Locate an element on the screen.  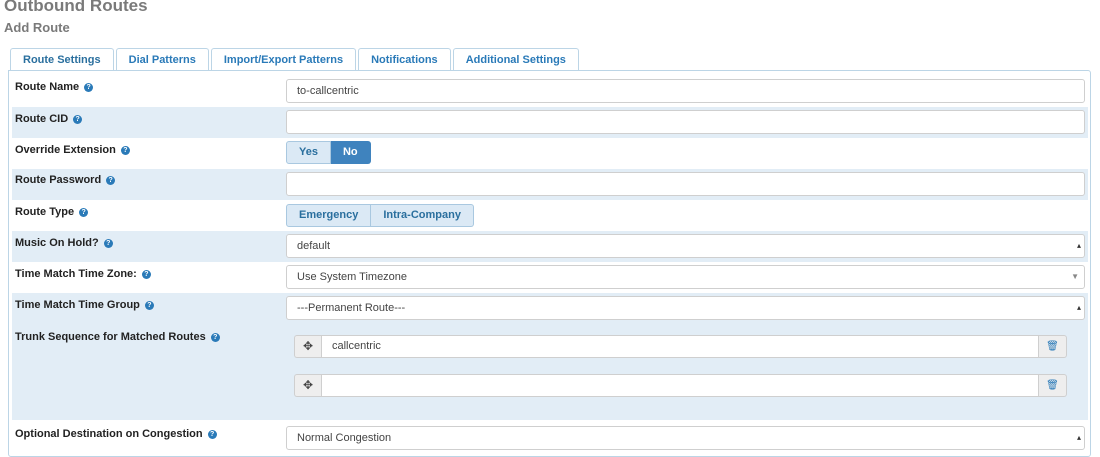
trunk-select: callcentric is located at coordinates (680, 346).